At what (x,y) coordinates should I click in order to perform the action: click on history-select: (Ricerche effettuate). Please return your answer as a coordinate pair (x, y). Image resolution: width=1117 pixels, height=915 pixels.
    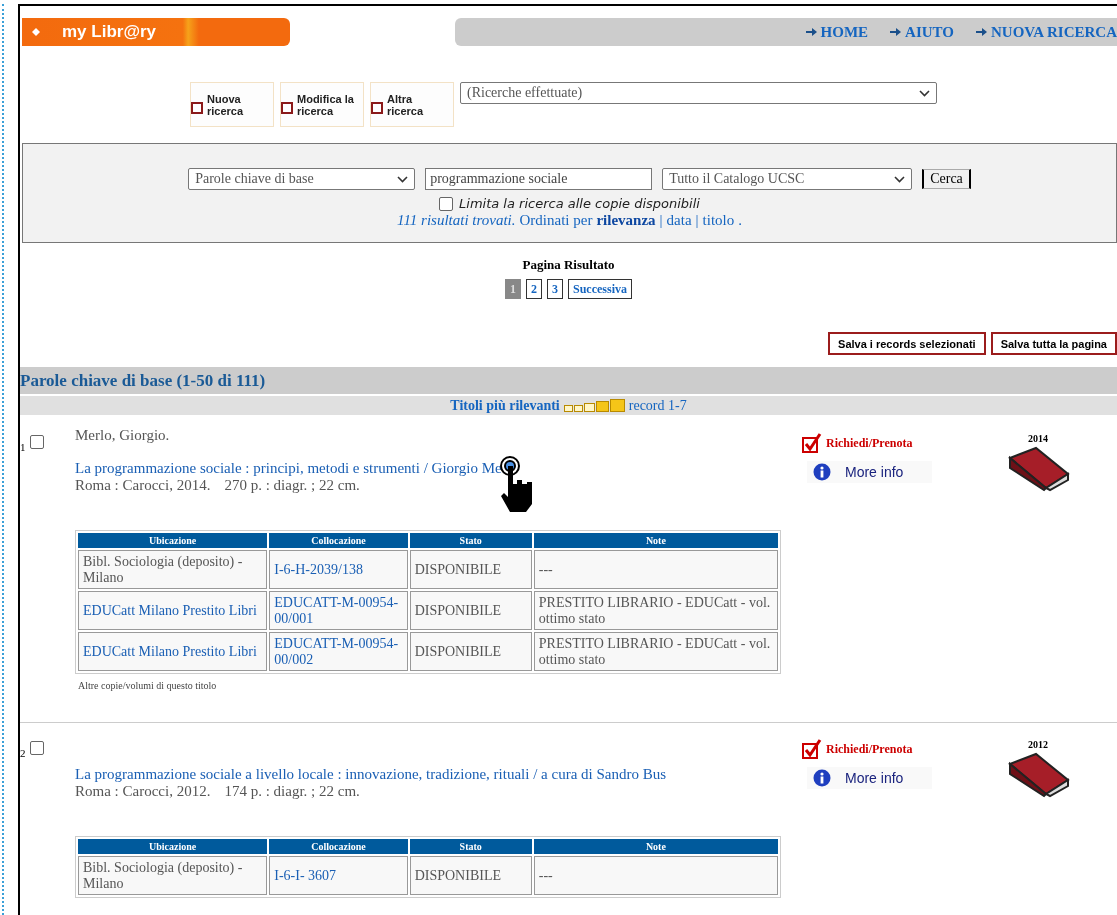
    Looking at the image, I should click on (698, 93).